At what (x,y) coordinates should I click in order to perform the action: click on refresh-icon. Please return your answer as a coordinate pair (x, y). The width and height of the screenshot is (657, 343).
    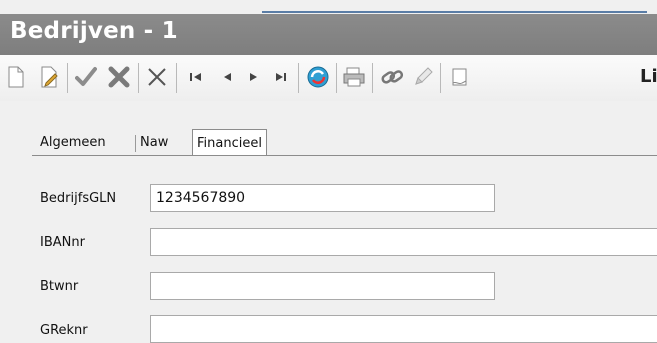
    Looking at the image, I should click on (318, 77).